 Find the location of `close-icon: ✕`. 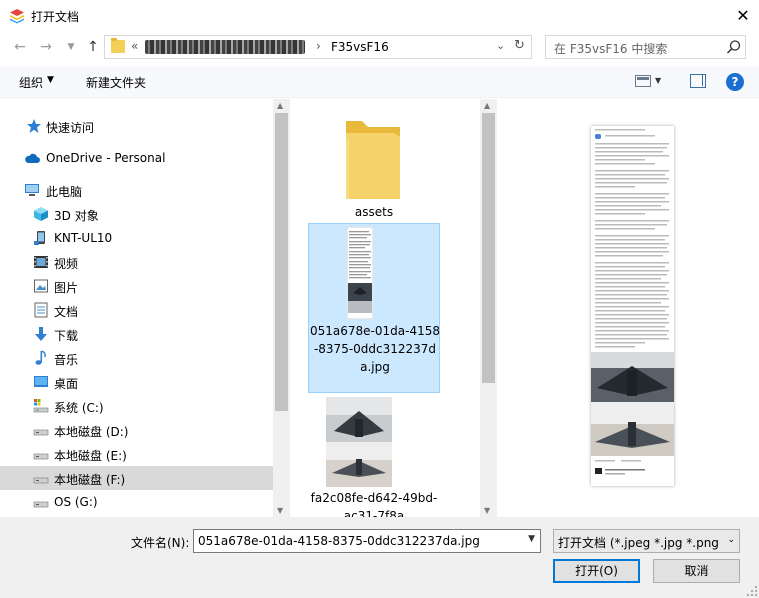

close-icon: ✕ is located at coordinates (743, 15).